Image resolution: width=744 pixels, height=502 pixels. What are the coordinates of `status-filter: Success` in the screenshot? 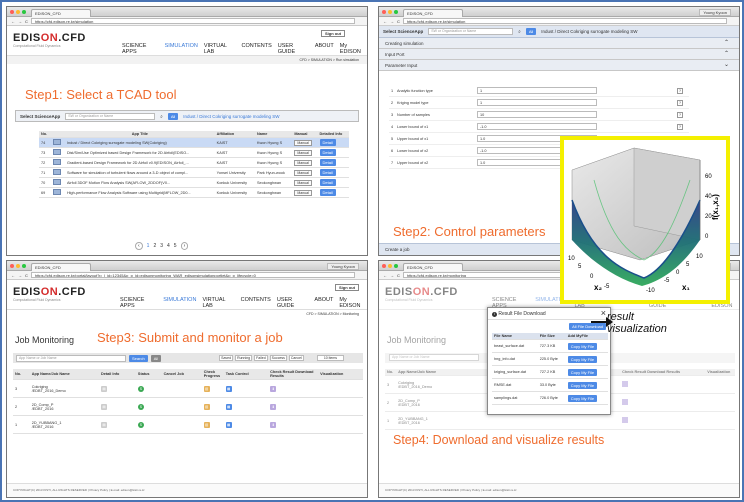 It's located at (278, 358).